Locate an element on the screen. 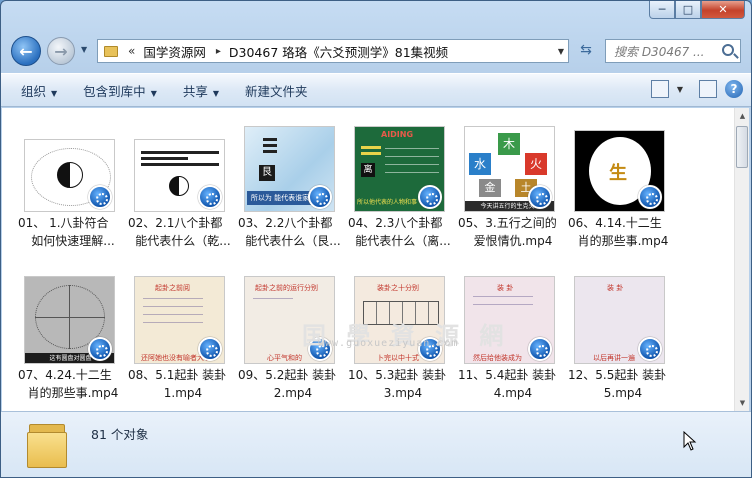 This screenshot has width=752, height=478. file-name-line1: 08、5.1起卦 装卦 is located at coordinates (177, 375).